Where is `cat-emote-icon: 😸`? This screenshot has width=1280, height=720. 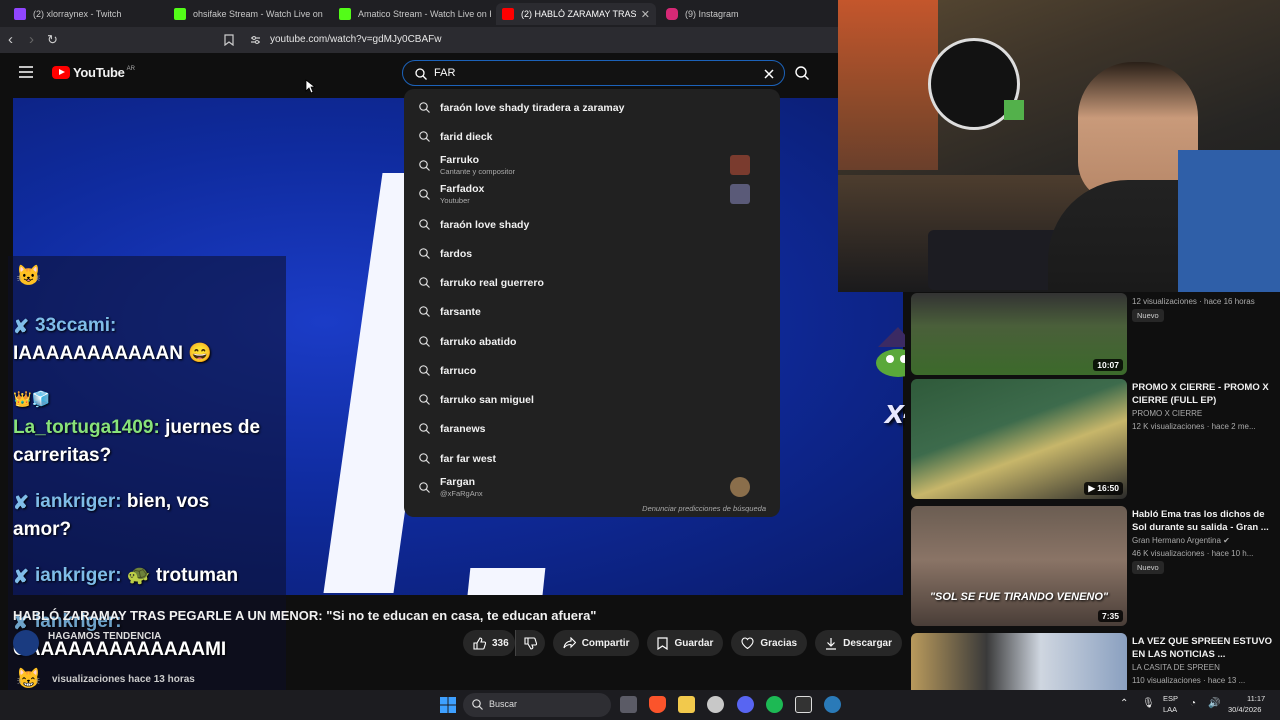 cat-emote-icon: 😸 is located at coordinates (28, 679).